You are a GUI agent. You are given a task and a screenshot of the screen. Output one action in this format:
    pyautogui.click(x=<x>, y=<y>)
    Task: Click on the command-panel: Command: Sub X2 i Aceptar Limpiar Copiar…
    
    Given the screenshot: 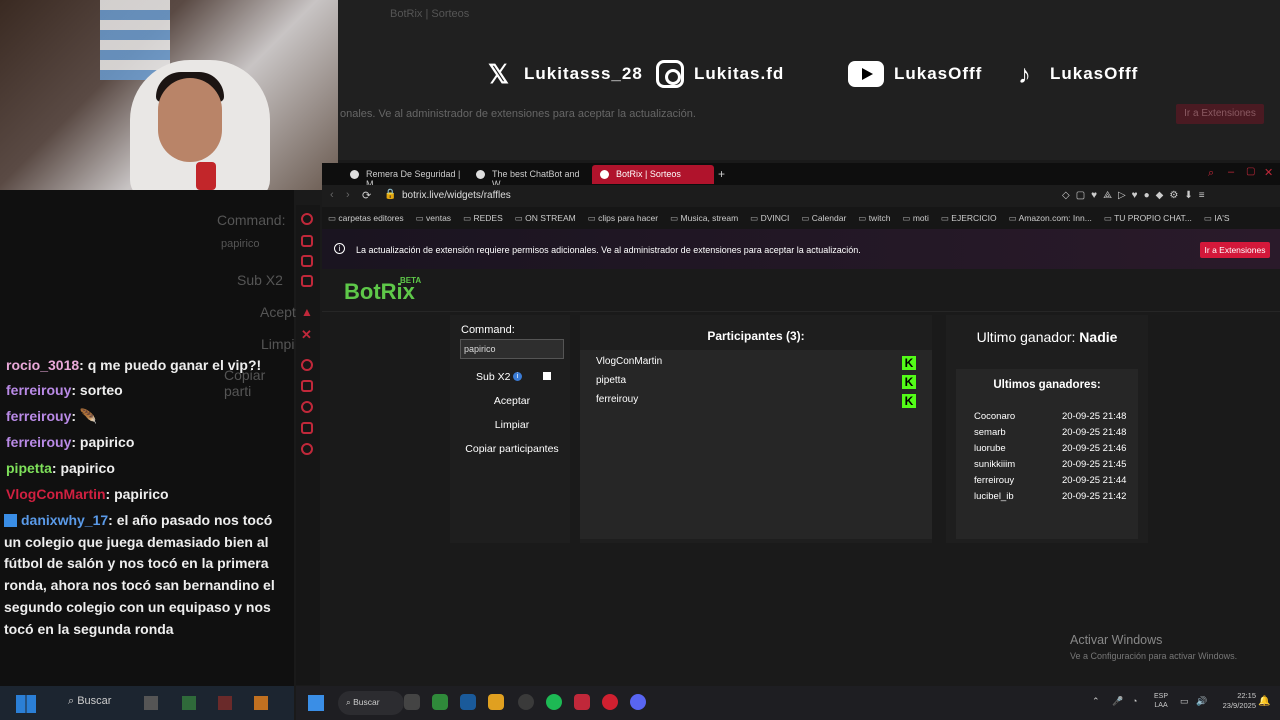 What is the action you would take?
    pyautogui.click(x=510, y=429)
    